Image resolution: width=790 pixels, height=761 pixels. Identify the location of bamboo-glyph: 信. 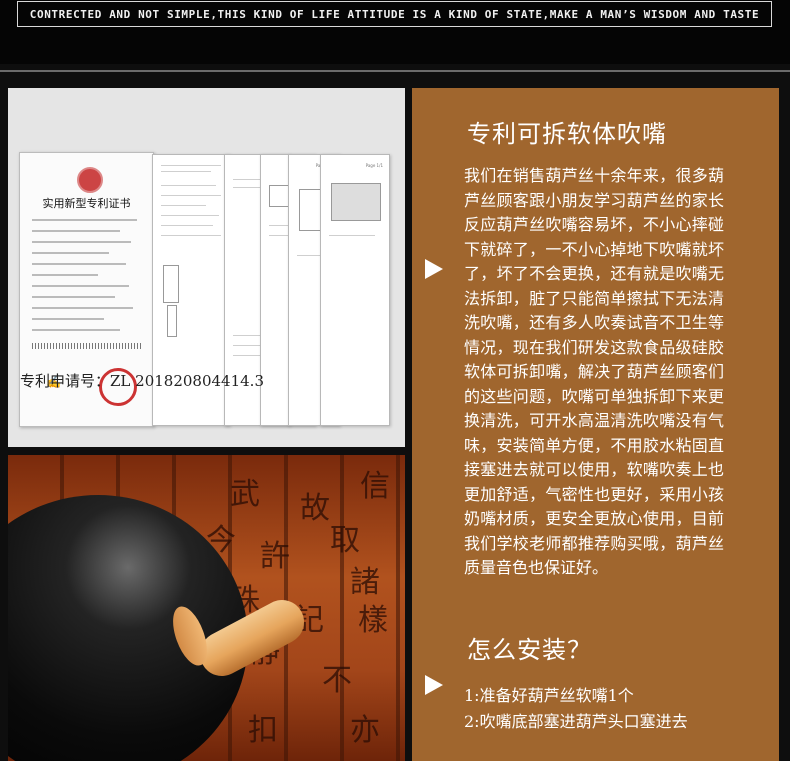
(375, 486).